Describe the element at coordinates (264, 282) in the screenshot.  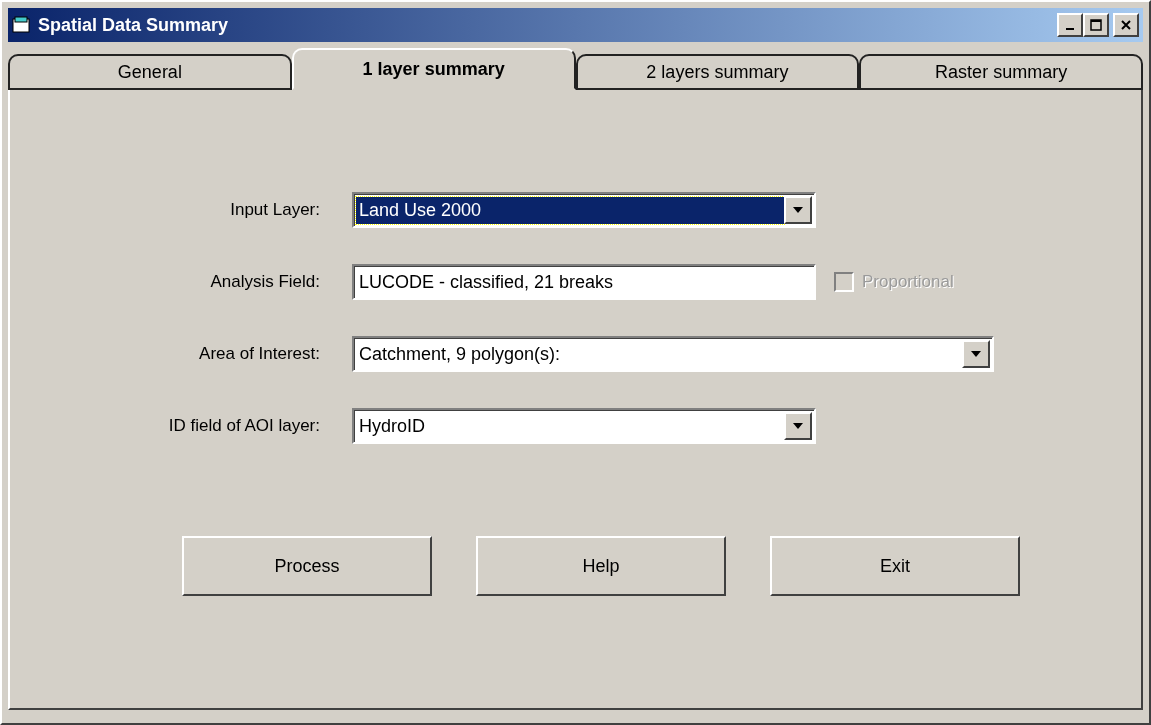
I see `field-label: Analysis Field:` at that location.